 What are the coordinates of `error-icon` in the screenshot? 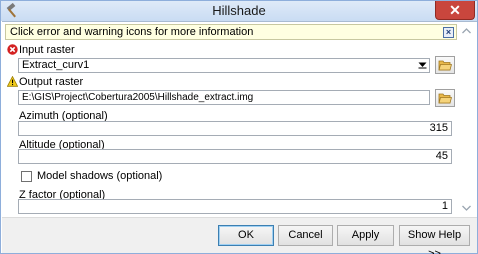 It's located at (12, 49).